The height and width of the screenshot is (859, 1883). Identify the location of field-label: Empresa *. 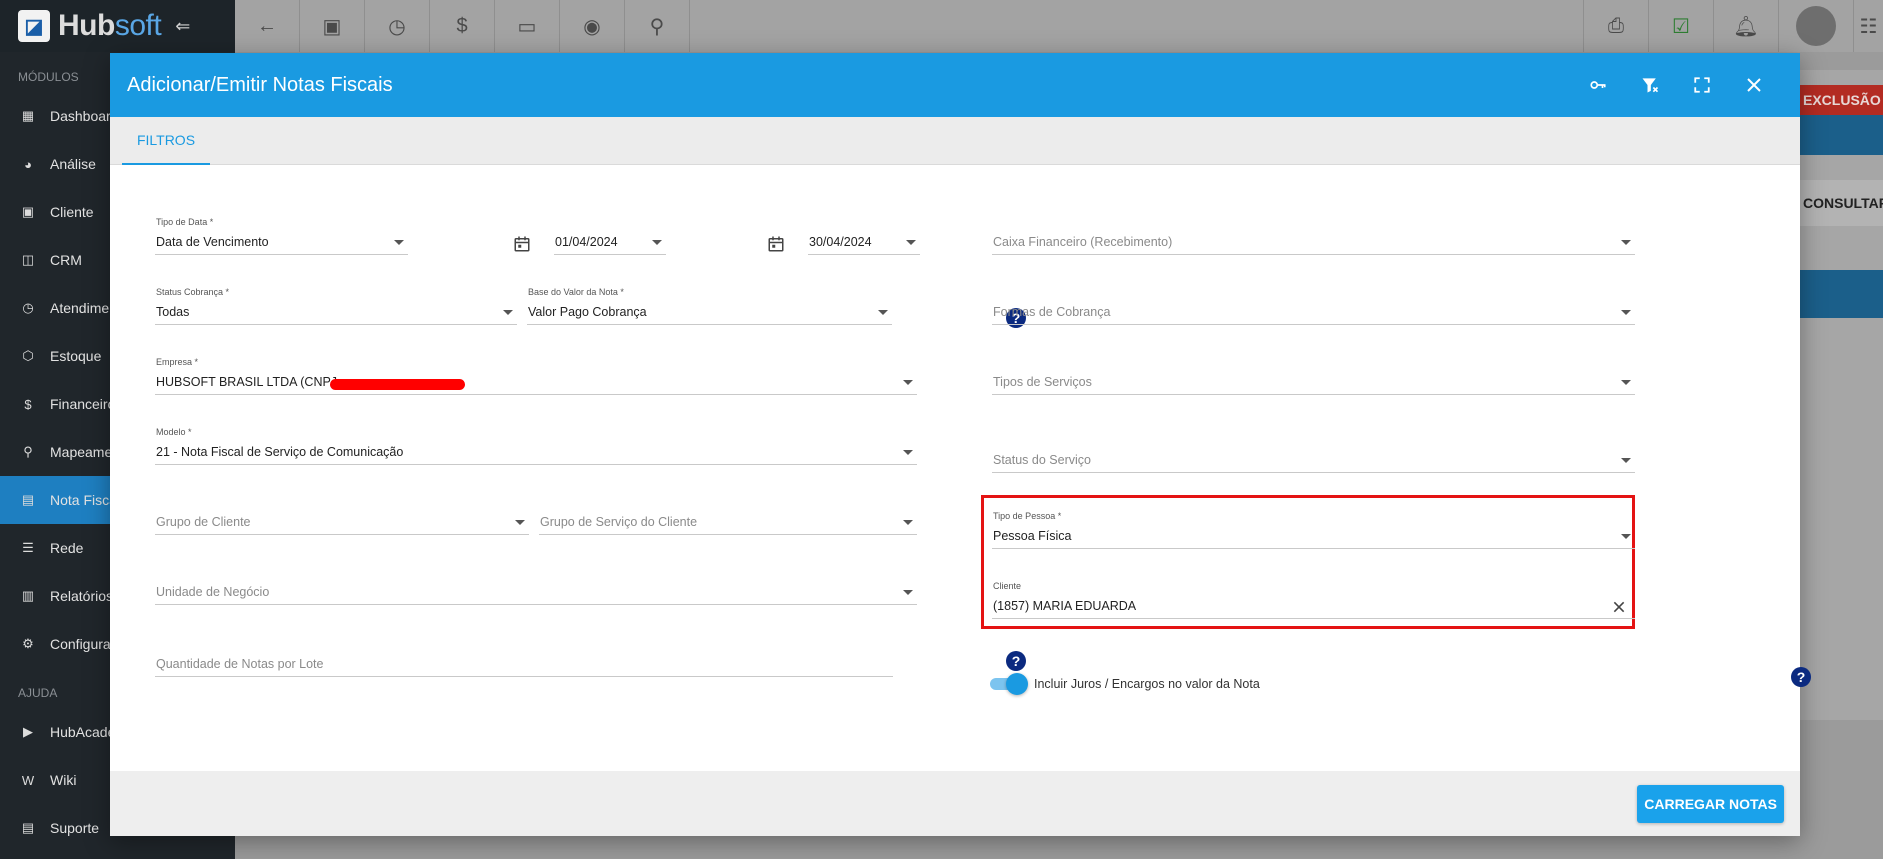
(177, 362).